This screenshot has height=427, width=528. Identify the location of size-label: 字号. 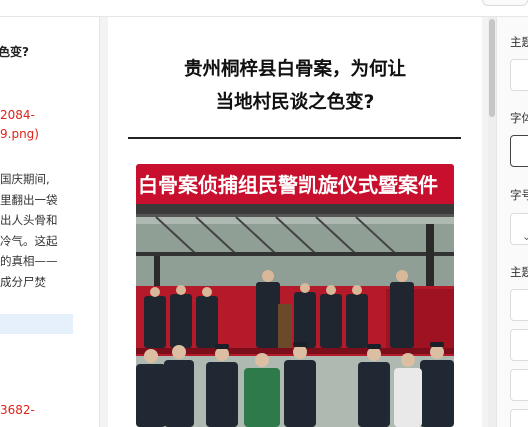
(519, 195).